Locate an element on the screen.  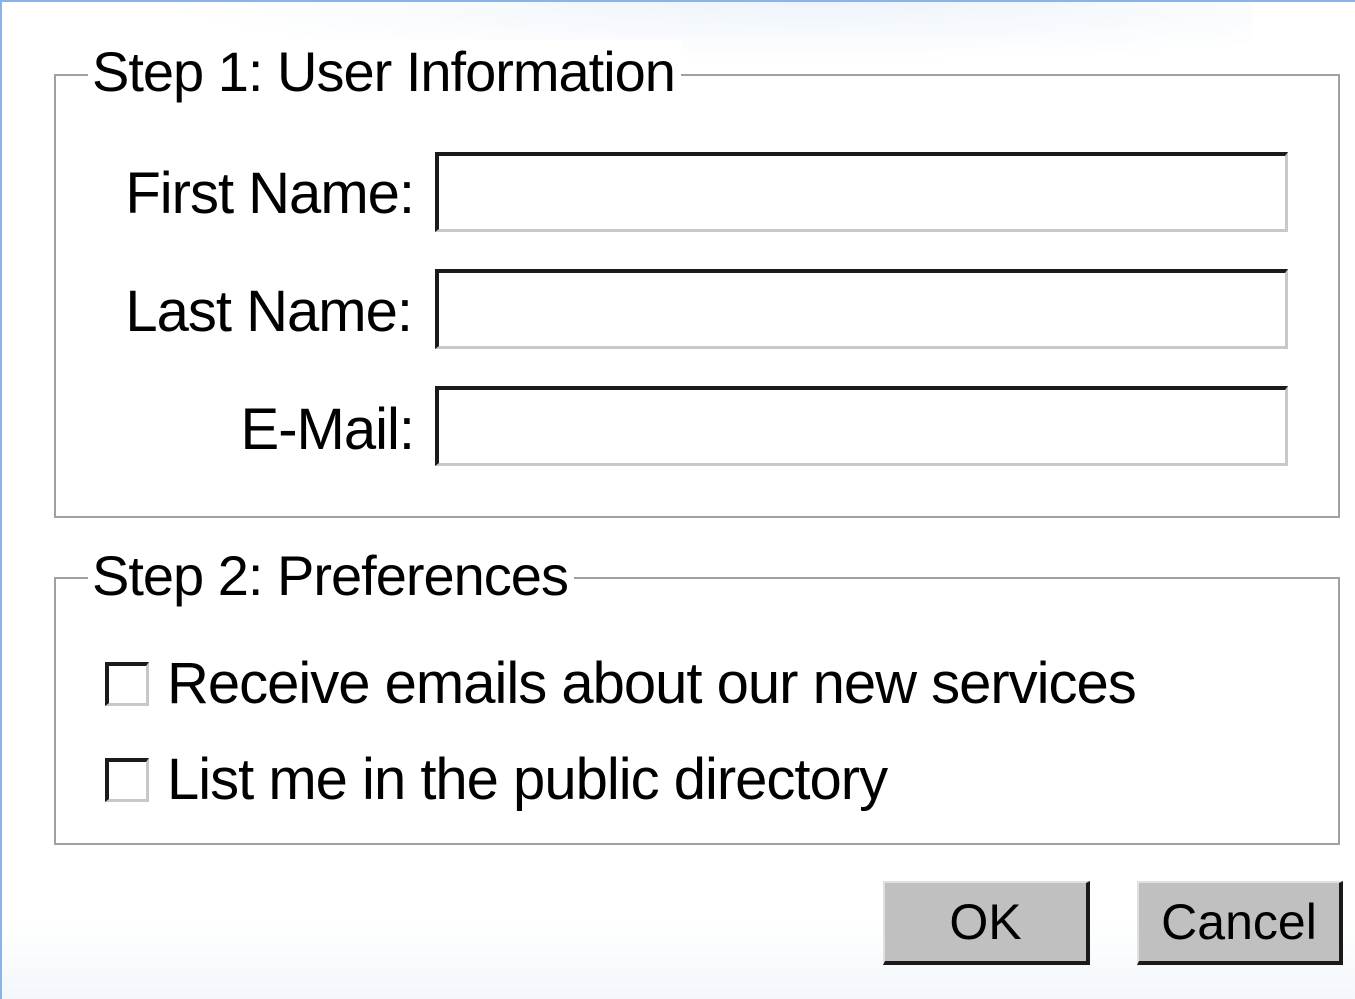
last-name-label: Last Name: is located at coordinates (269, 311).